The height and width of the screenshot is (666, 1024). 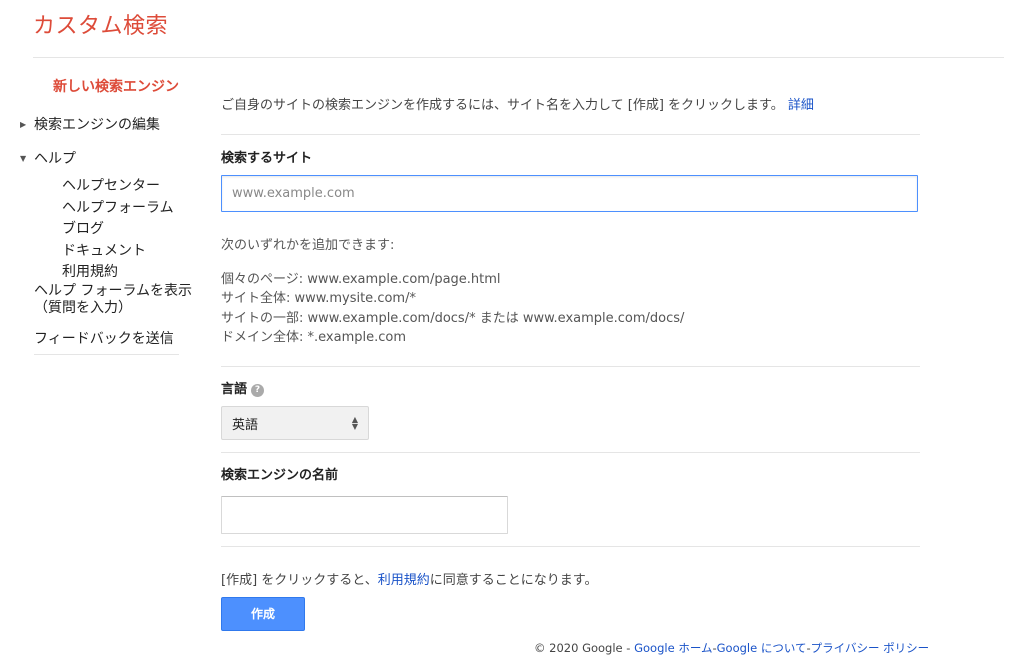 I want to click on help-submenu: ヘルプセンター ヘルプフォーラム ブログ ドキュメント 利用規約, so click(x=118, y=230).